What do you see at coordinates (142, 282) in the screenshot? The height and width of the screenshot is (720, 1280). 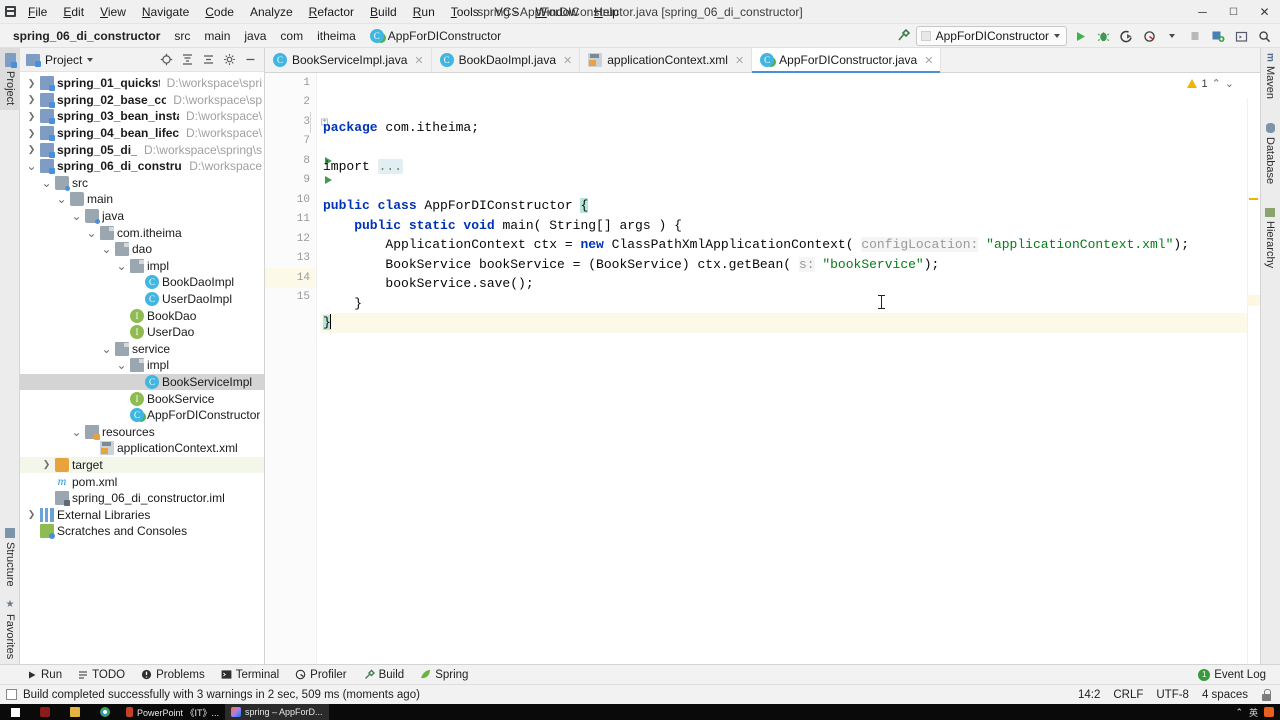 I see `tree-item-bookdaoimpl: C BookDaoImpl` at bounding box center [142, 282].